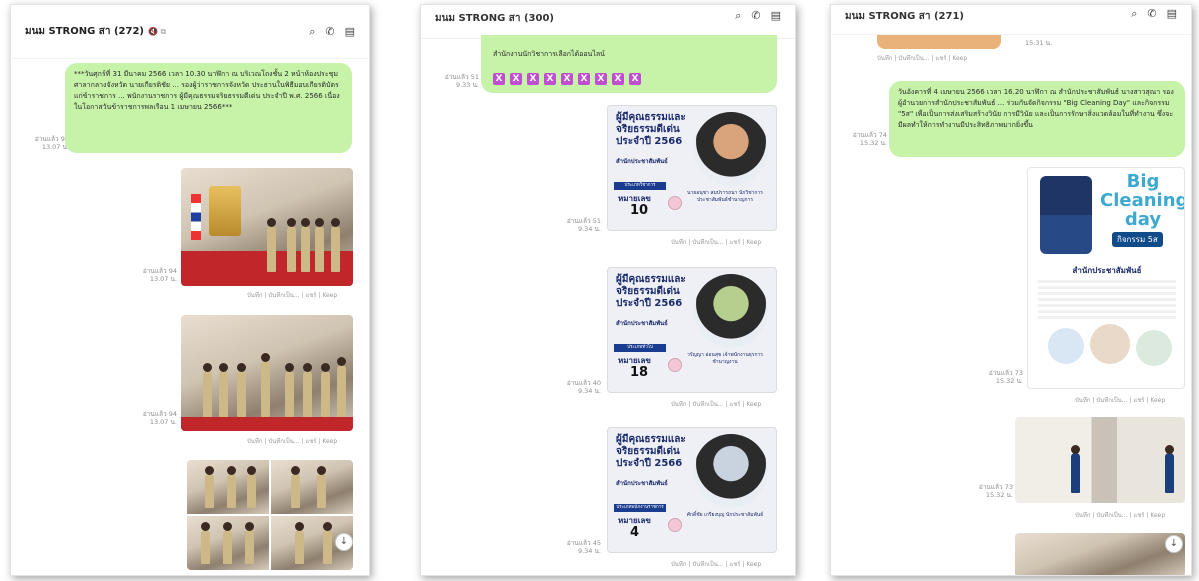 The image size is (1199, 581). I want to click on card-person-name: ศักดิ์ชัย เกรียงบุญ นักประชาสัมพันธ์, so click(725, 515).